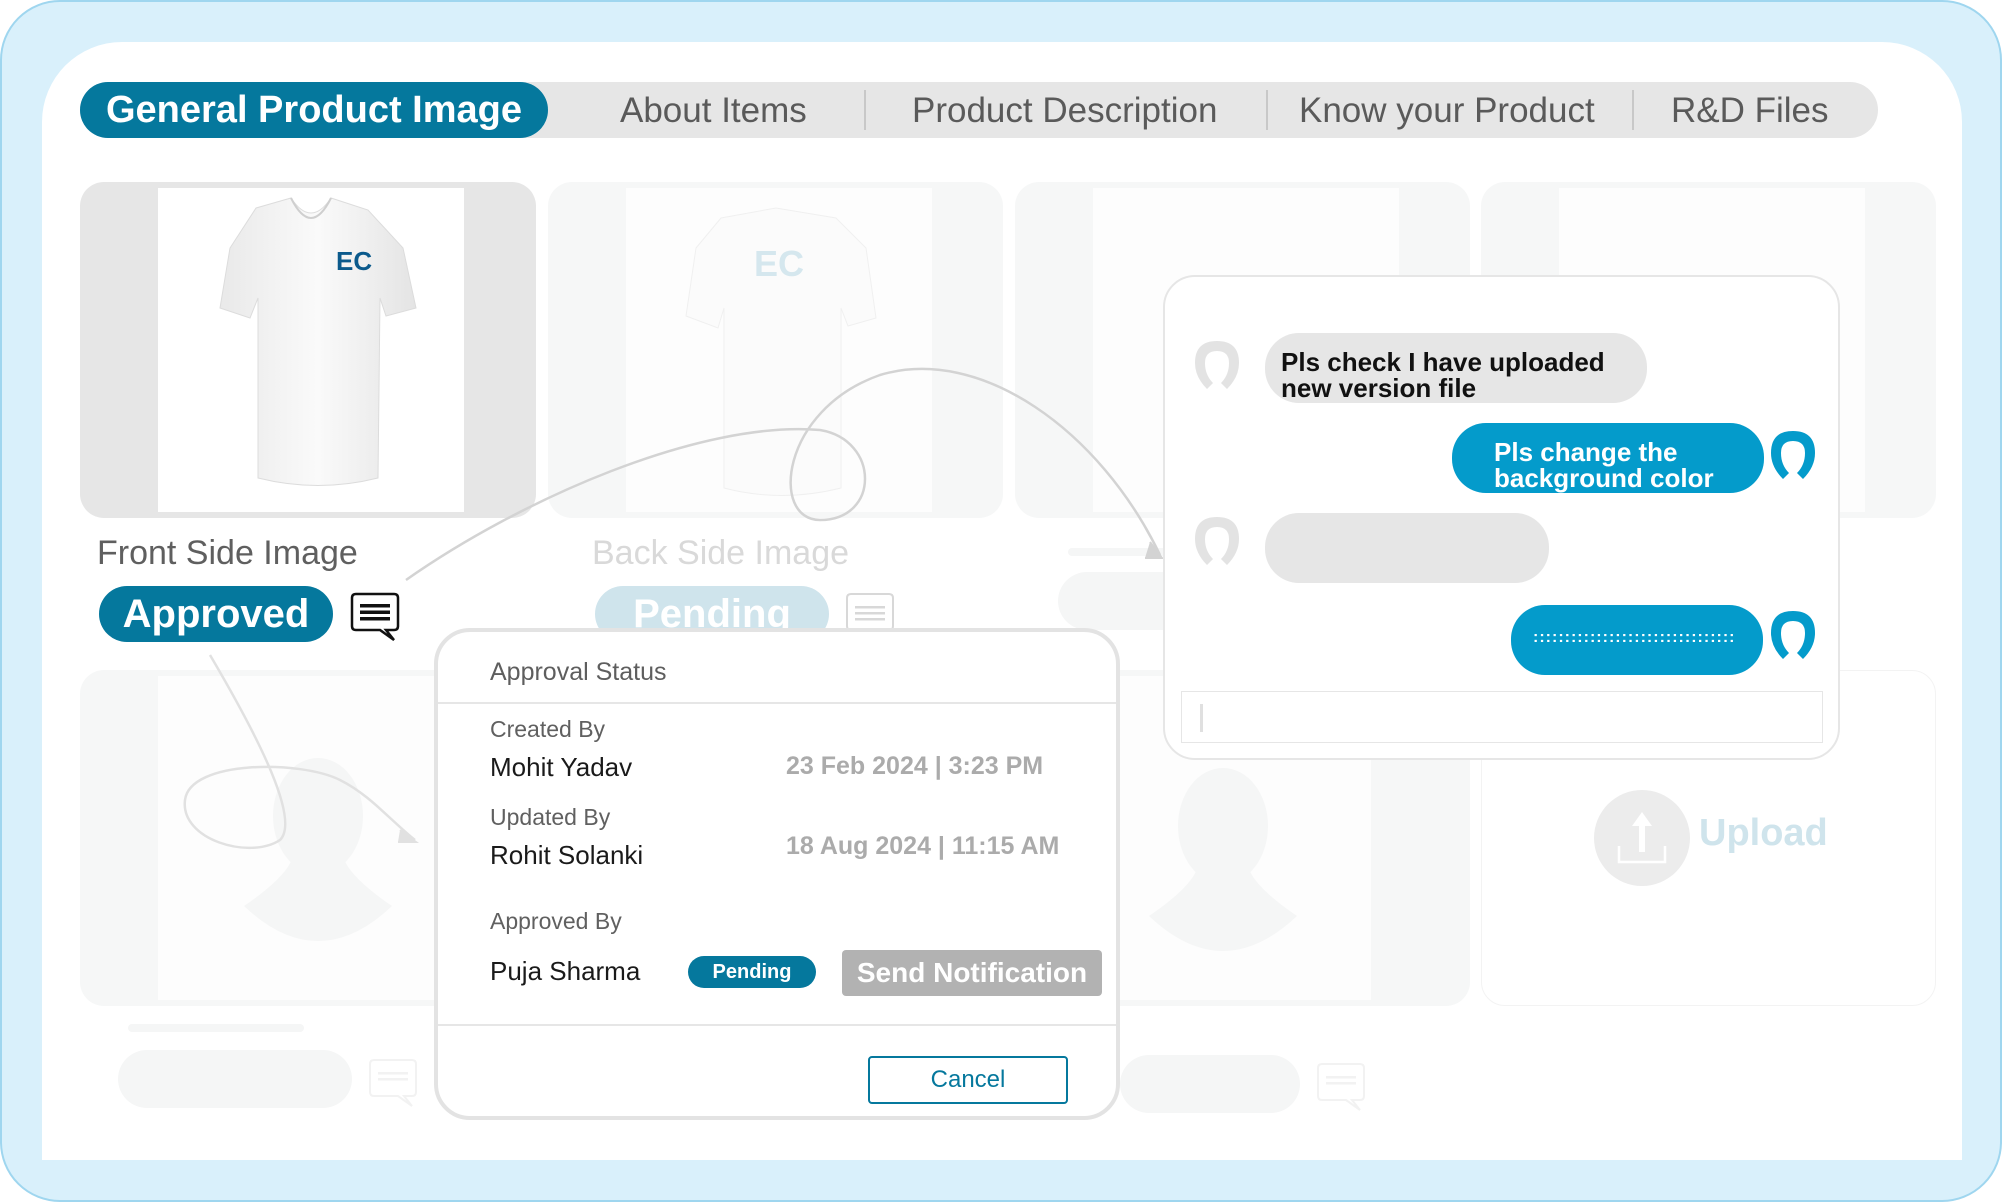 The image size is (2002, 1202). Describe the element at coordinates (318, 849) in the screenshot. I see `person-placeholder-icon` at that location.